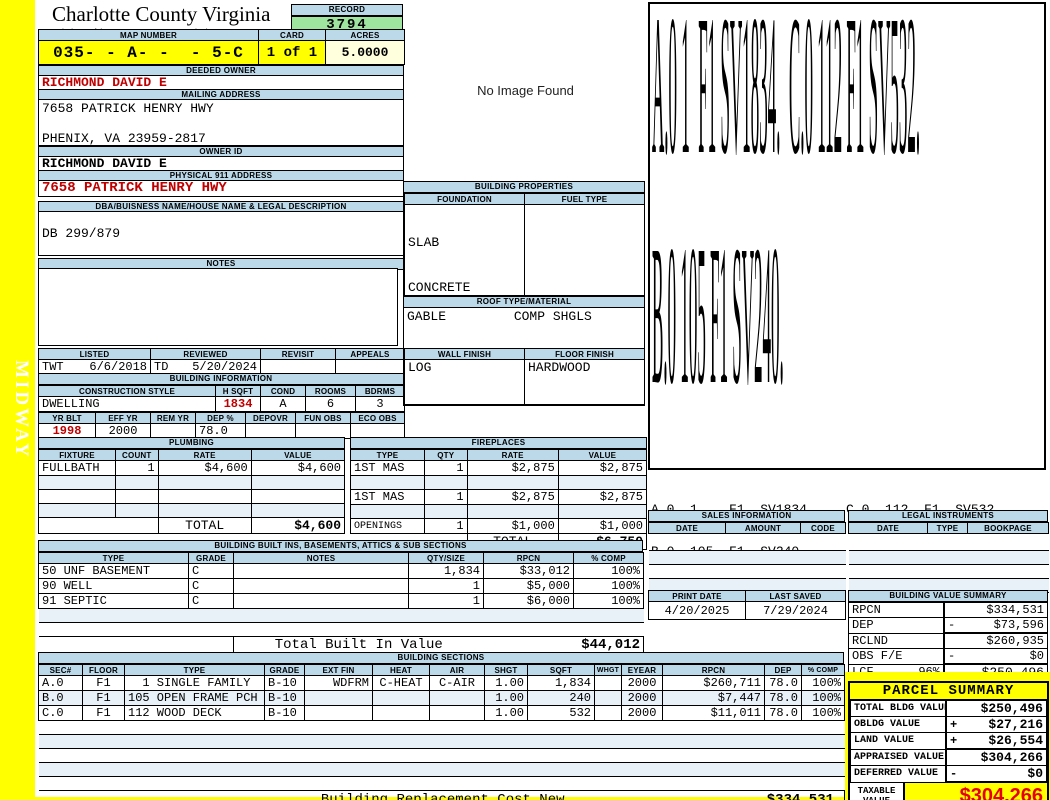  Describe the element at coordinates (457, 670) in the screenshot. I see `air-col: AIR` at that location.